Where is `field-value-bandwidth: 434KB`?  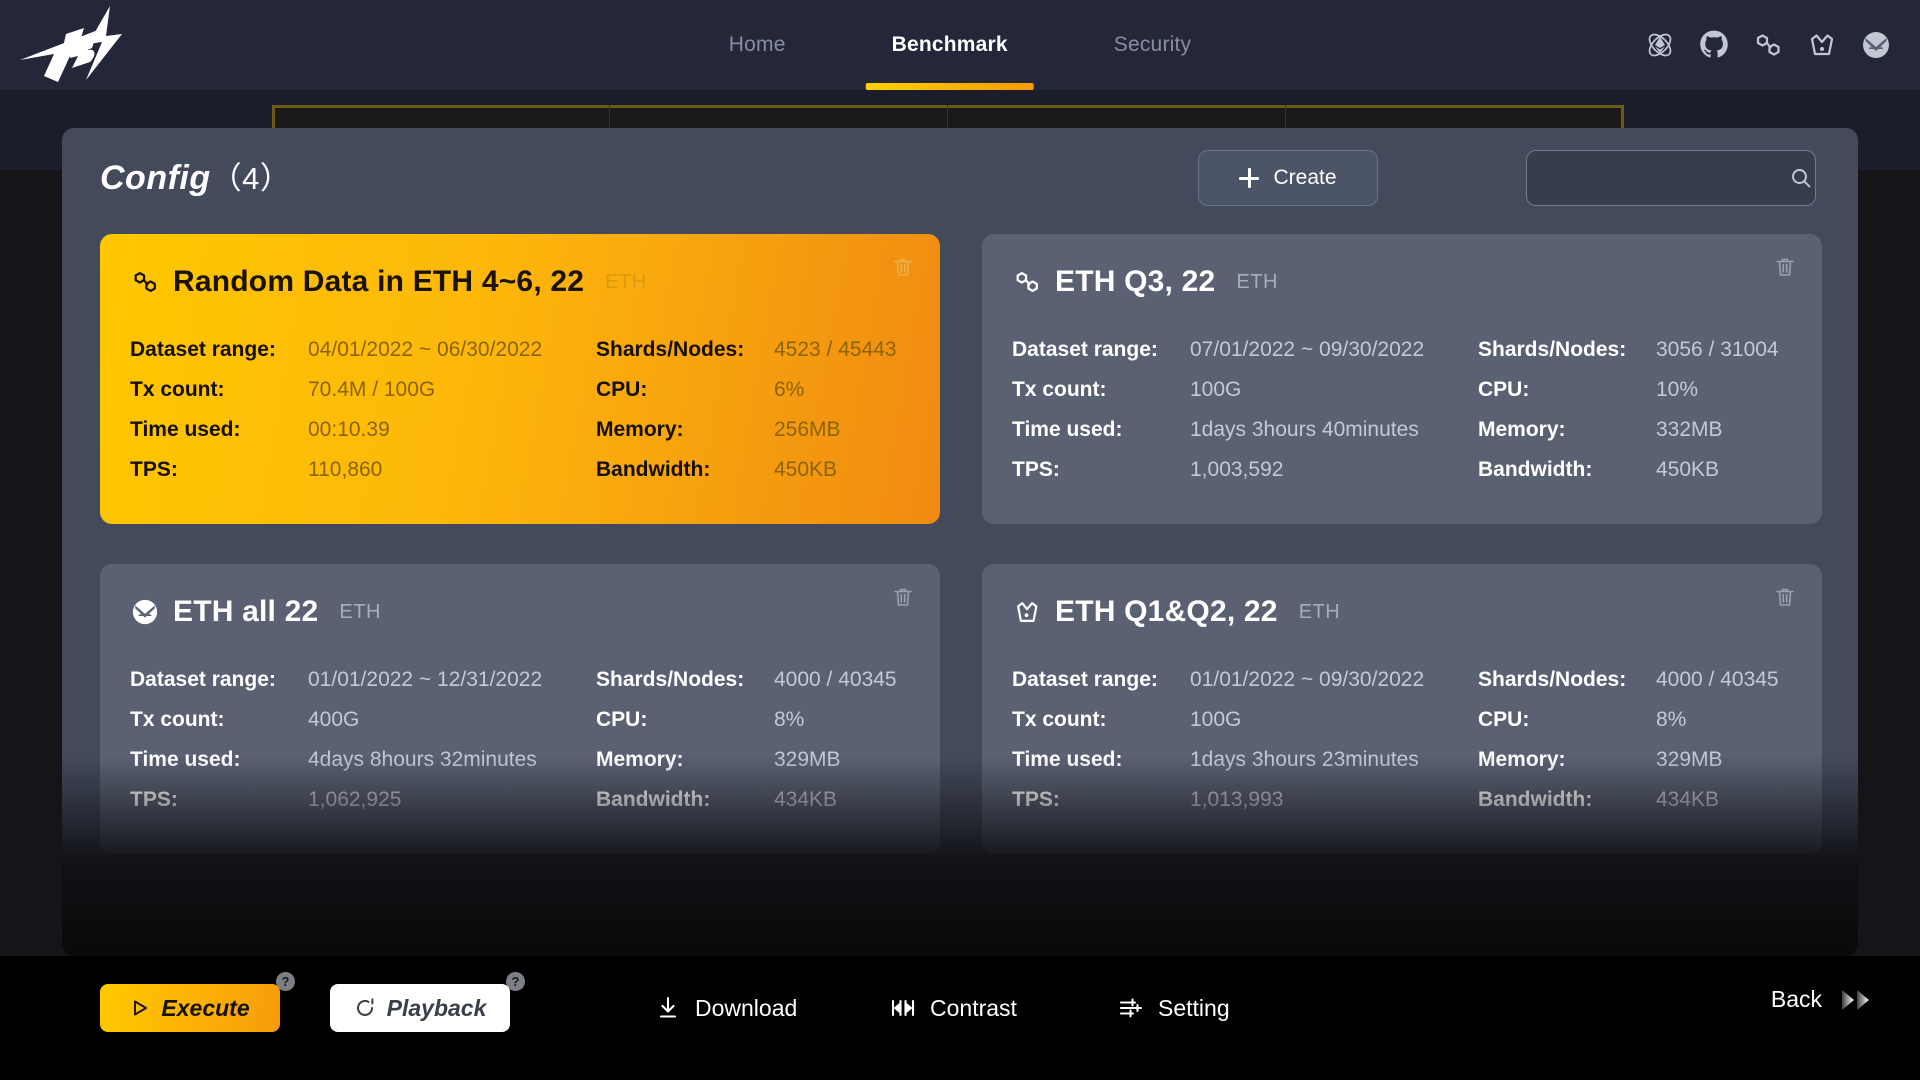
field-value-bandwidth: 434KB is located at coordinates (806, 799).